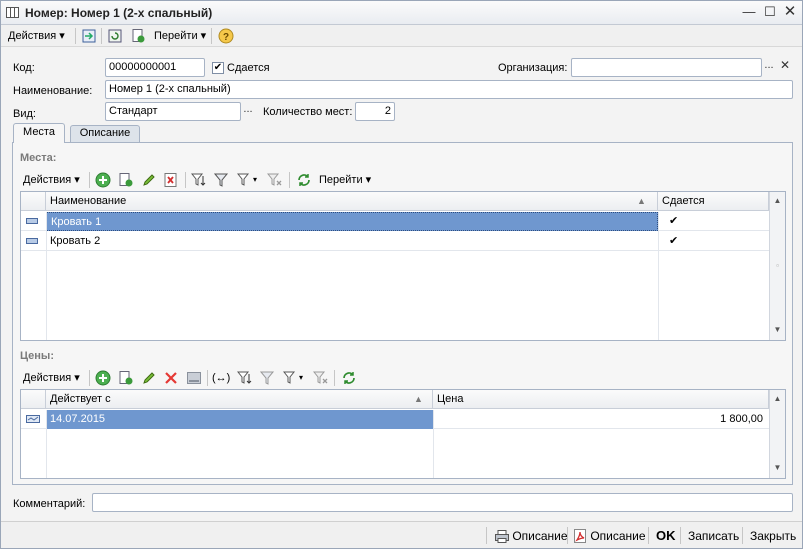 This screenshot has width=803, height=549. What do you see at coordinates (221, 378) in the screenshot?
I see `change-period-icon: (↔)` at bounding box center [221, 378].